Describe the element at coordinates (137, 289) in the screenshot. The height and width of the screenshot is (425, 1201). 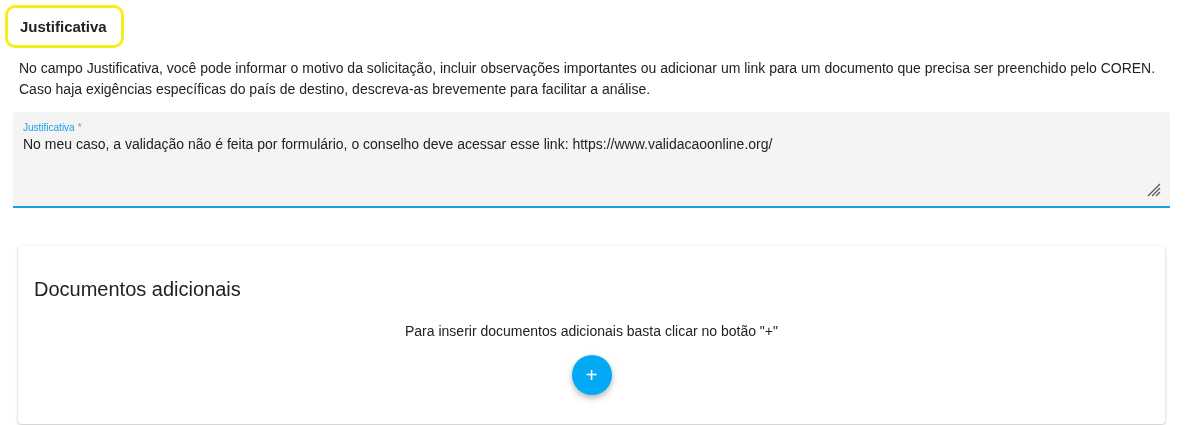
I see `card-title: Documentos adicionais` at that location.